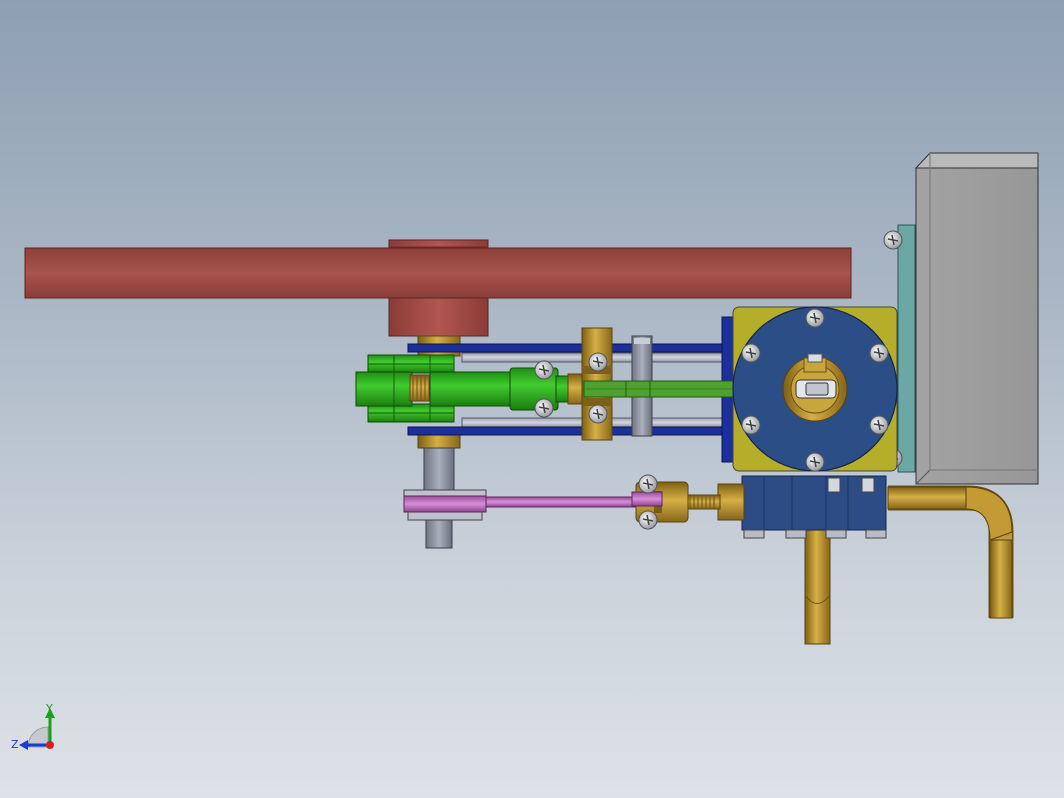 This screenshot has width=1064, height=798. Describe the element at coordinates (445, 505) in the screenshot. I see `eccentric` at that location.